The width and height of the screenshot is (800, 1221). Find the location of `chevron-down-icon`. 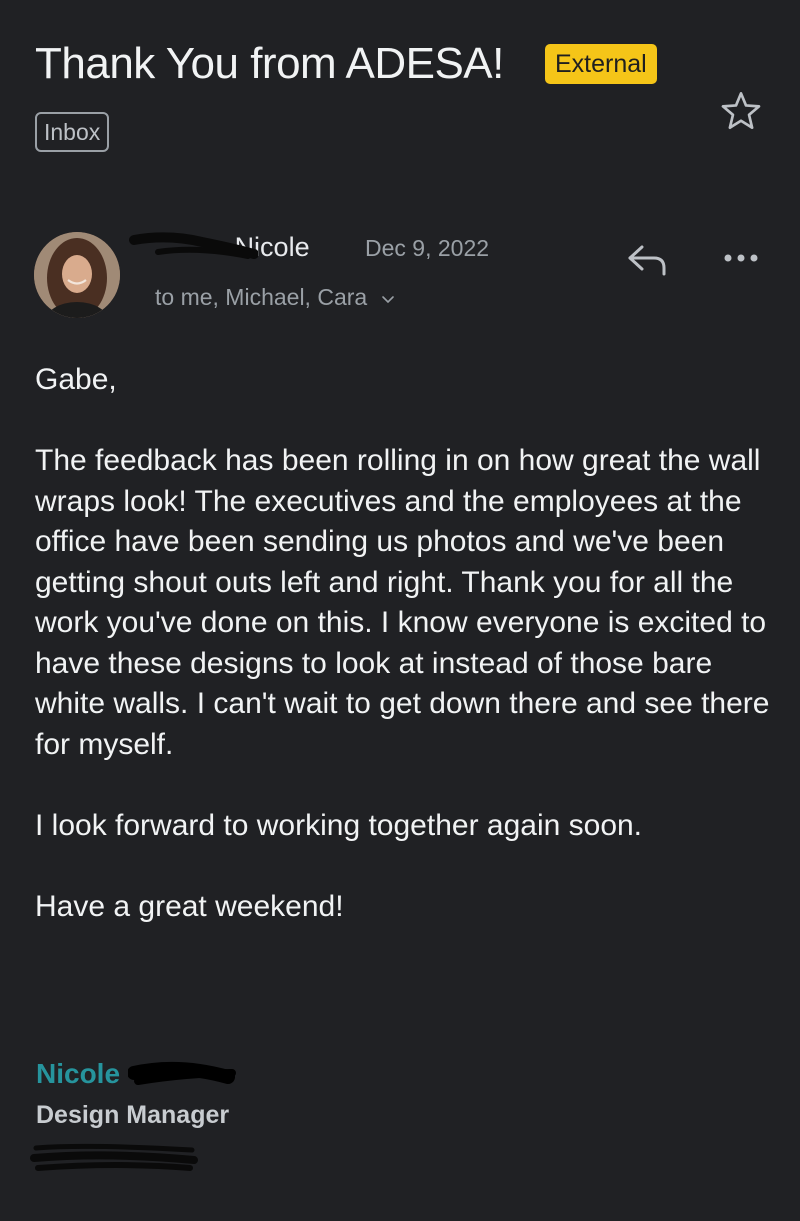

chevron-down-icon is located at coordinates (387, 300).